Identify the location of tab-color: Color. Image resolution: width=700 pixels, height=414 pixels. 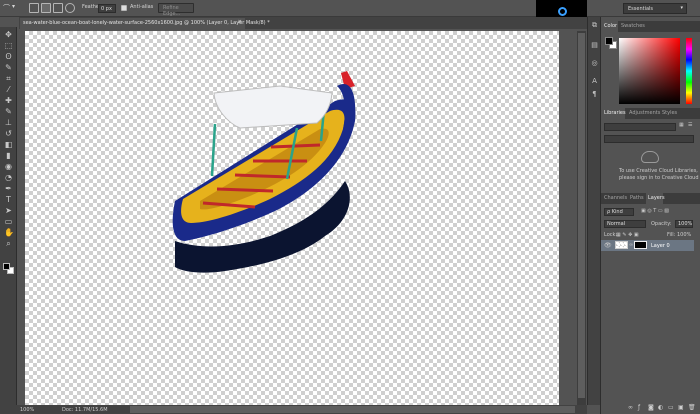
(610, 26).